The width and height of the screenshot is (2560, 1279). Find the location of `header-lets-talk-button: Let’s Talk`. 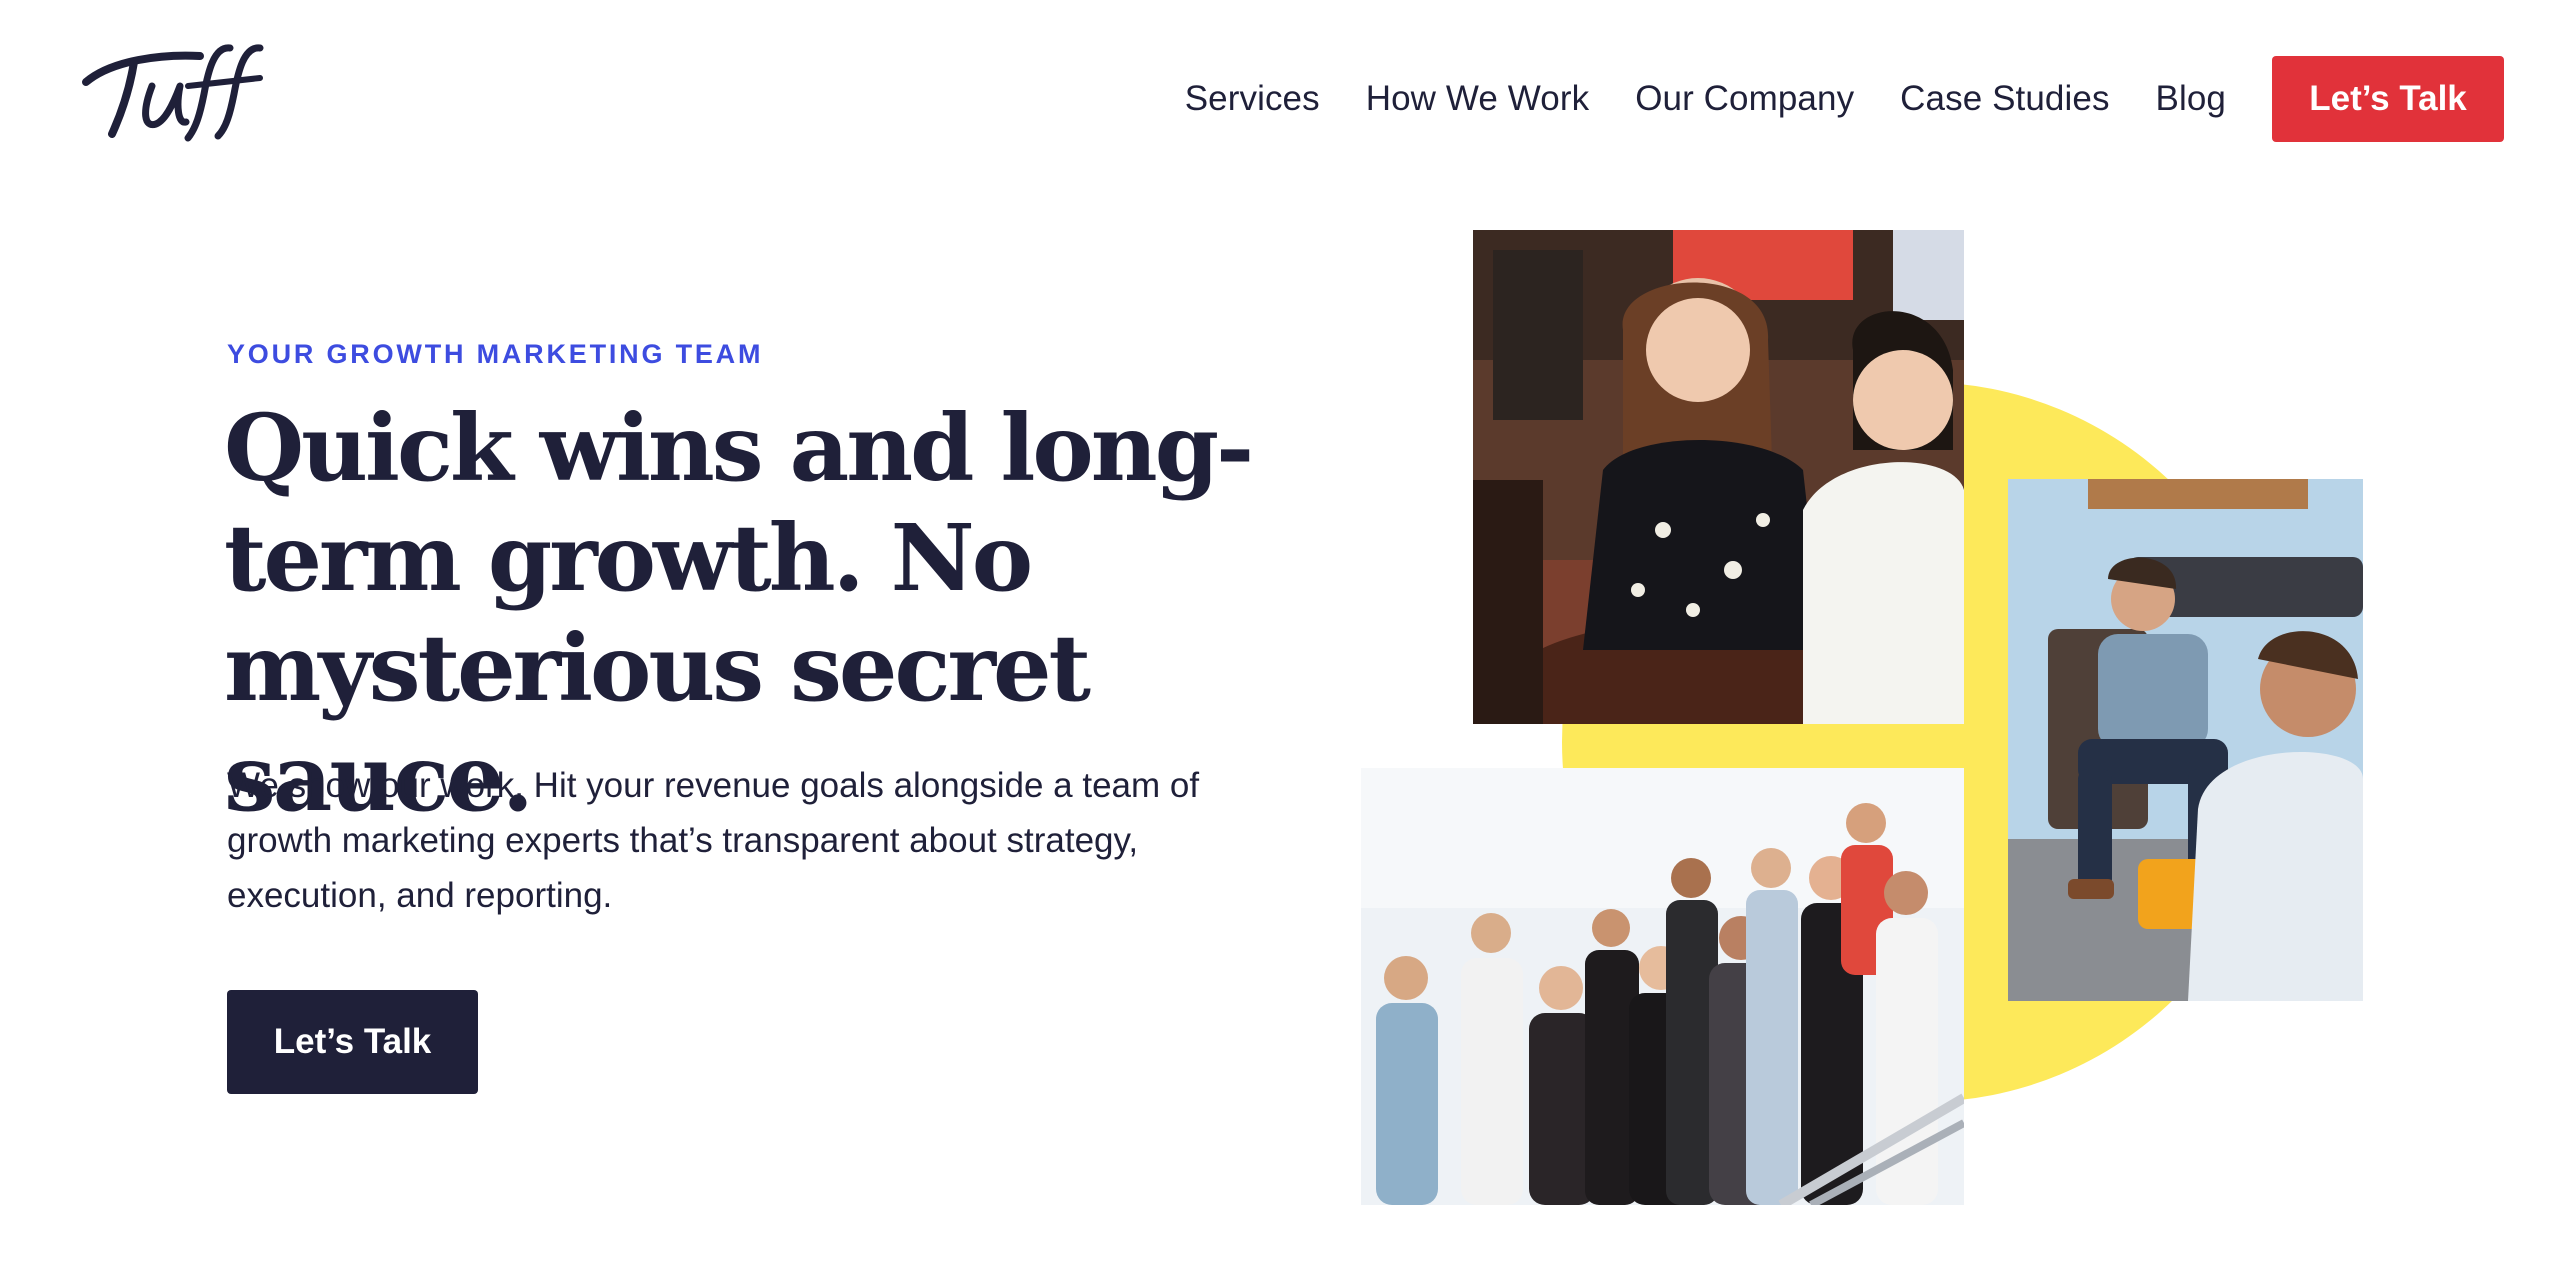

header-lets-talk-button: Let’s Talk is located at coordinates (2388, 99).